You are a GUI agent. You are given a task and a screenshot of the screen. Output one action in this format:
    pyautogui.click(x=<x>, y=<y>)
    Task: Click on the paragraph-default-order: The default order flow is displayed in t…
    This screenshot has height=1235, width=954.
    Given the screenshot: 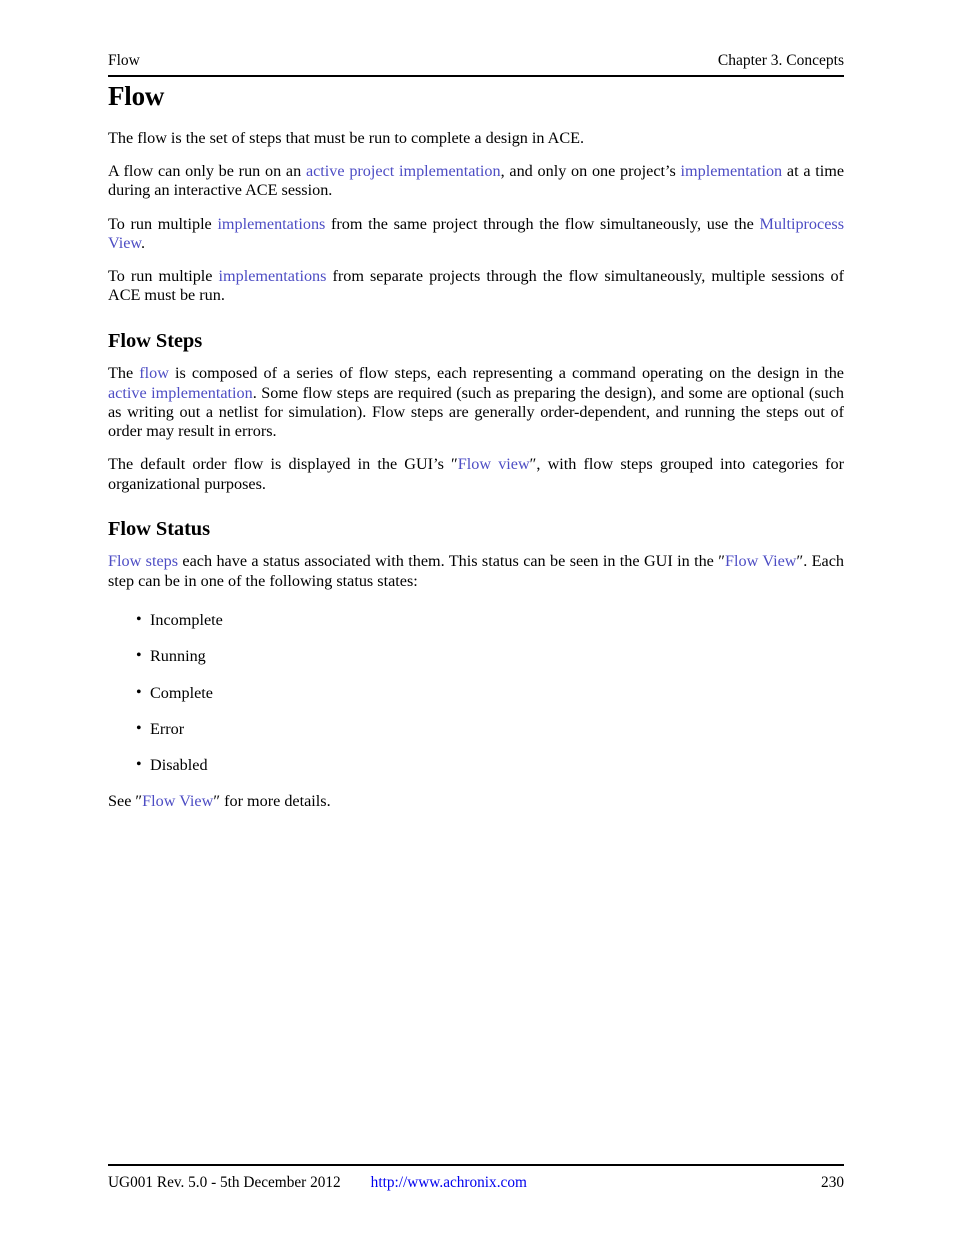 What is the action you would take?
    pyautogui.click(x=476, y=474)
    